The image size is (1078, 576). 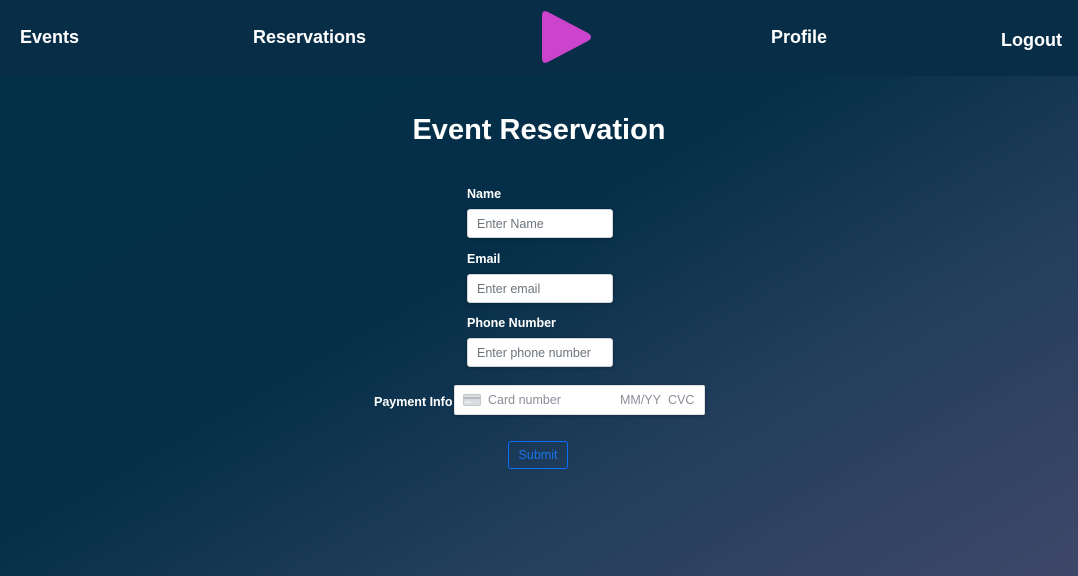 I want to click on card-number-input: Card number, so click(x=524, y=400).